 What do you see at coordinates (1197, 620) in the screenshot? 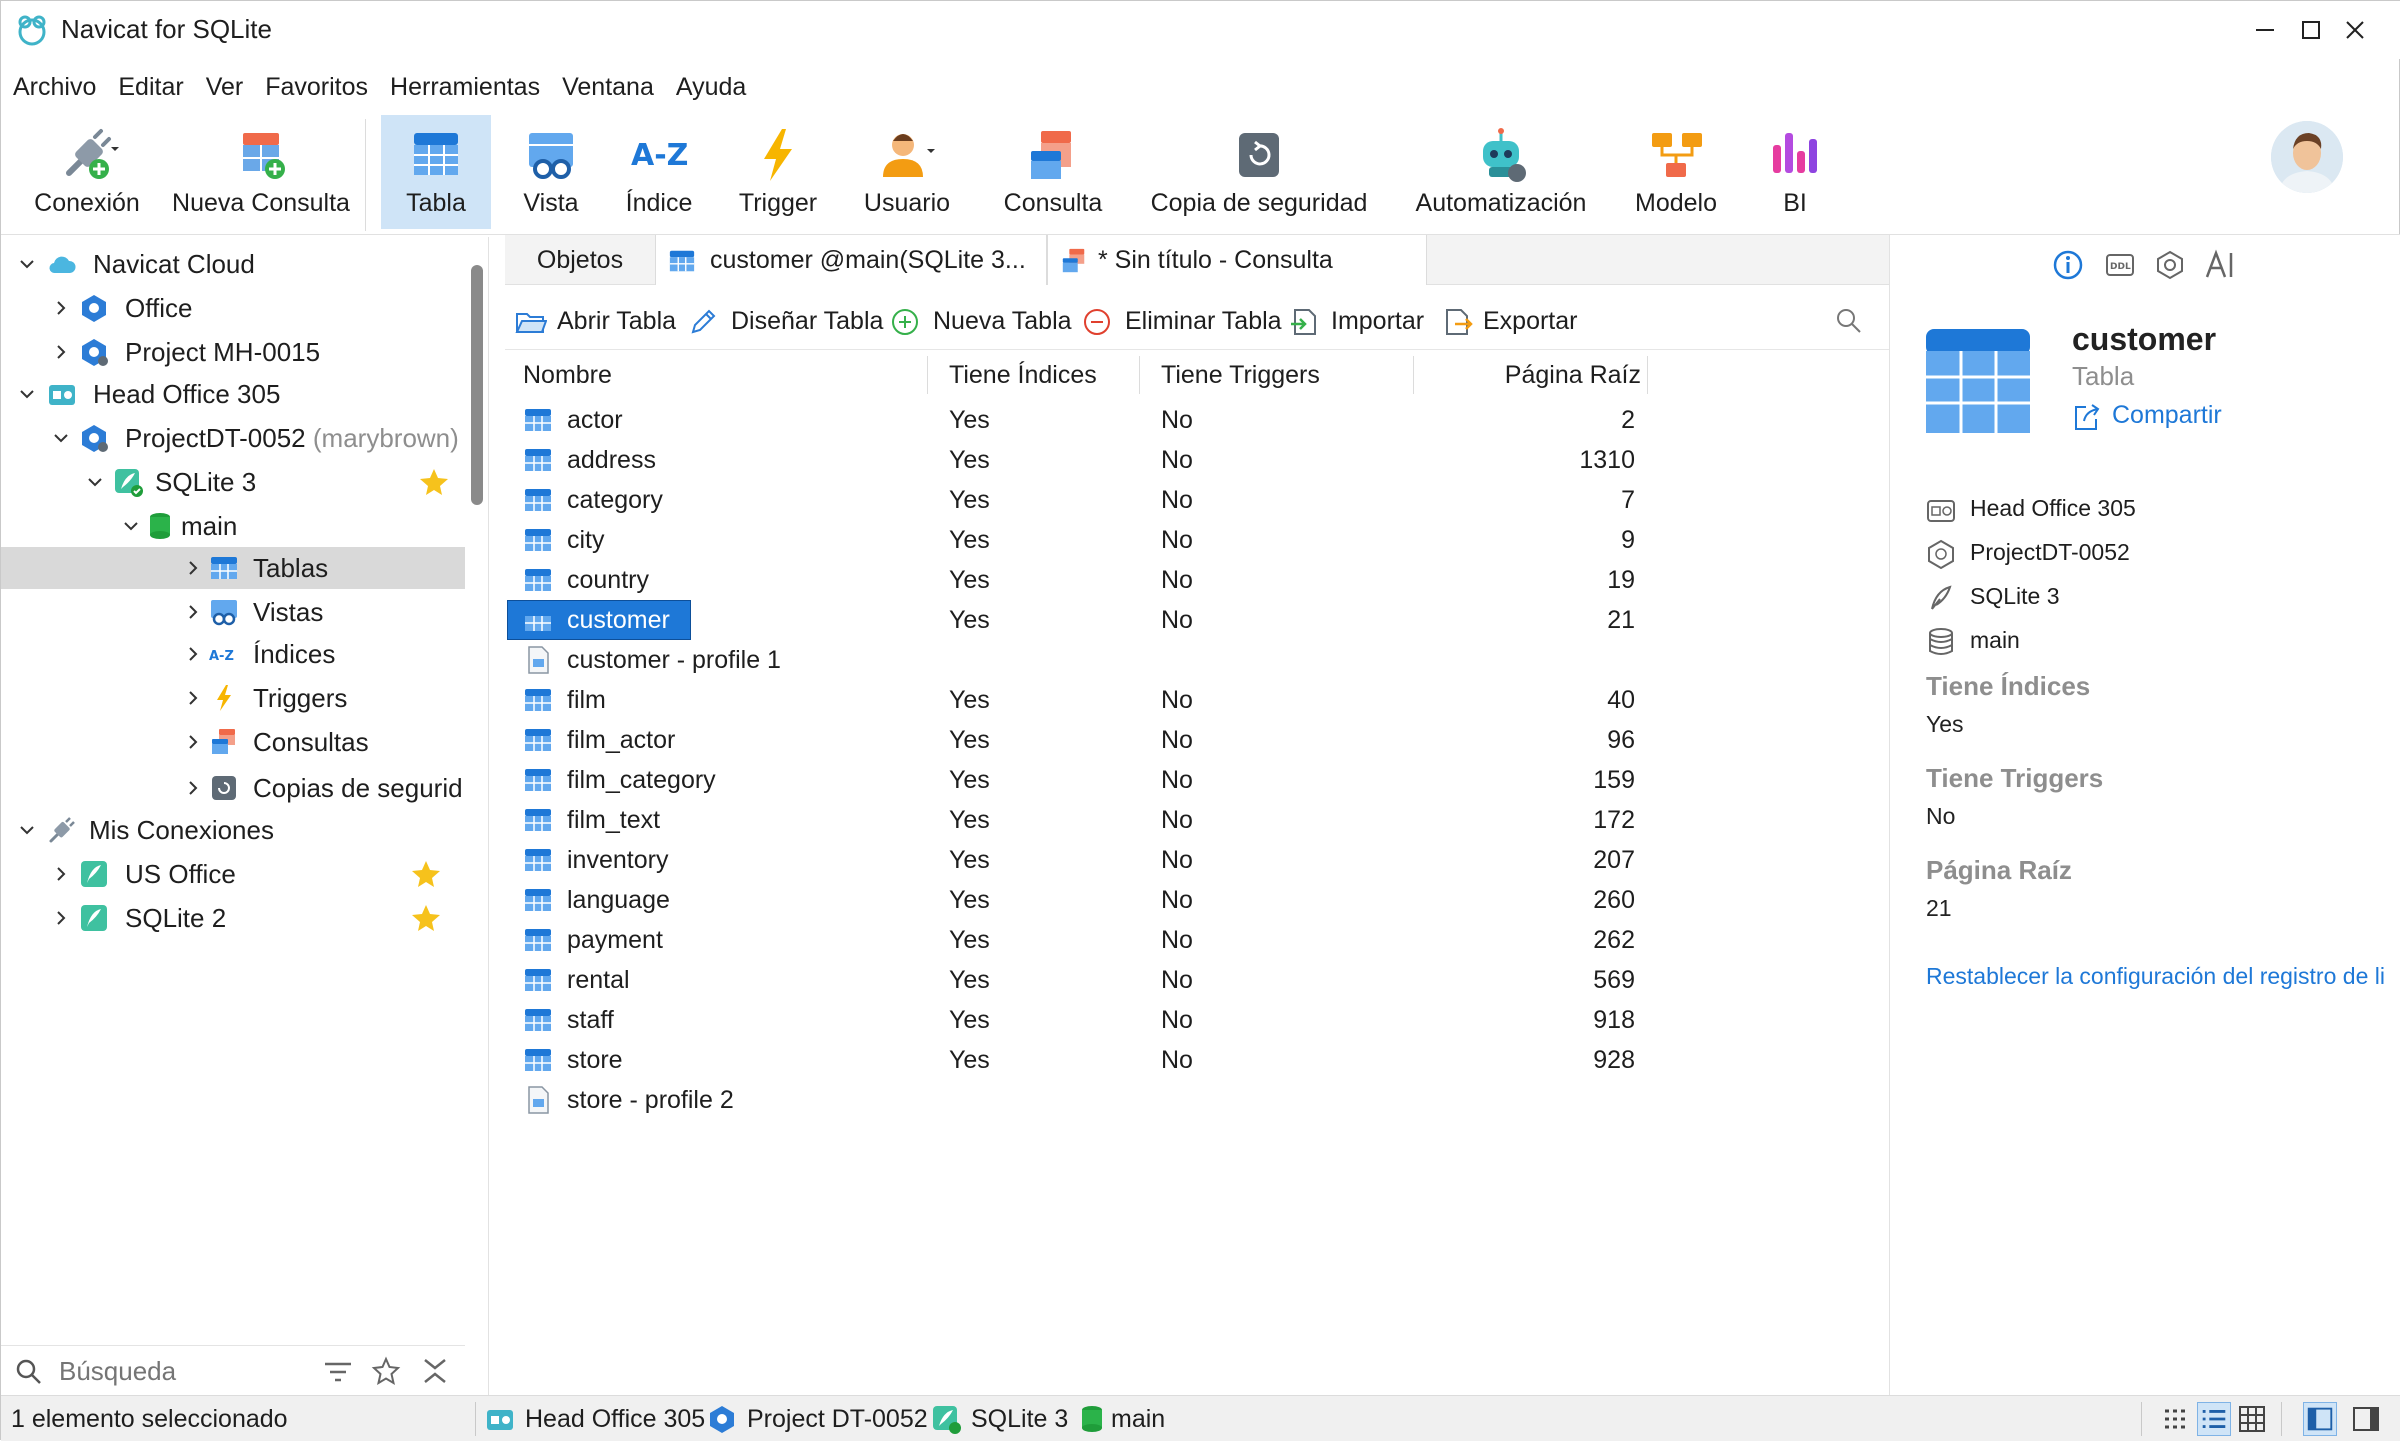
I see `table-row: customer Yes No 21` at bounding box center [1197, 620].